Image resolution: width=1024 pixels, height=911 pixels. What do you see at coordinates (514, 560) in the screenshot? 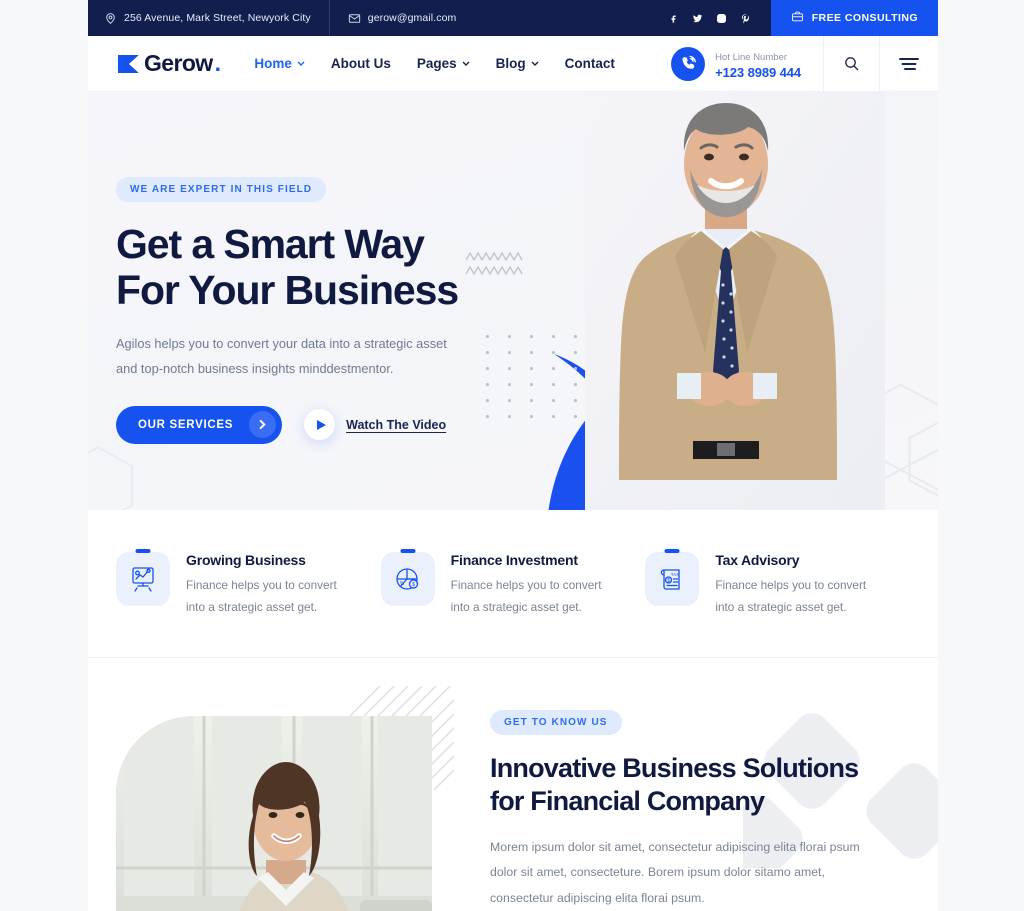
I see `service-title: Finance Investment` at bounding box center [514, 560].